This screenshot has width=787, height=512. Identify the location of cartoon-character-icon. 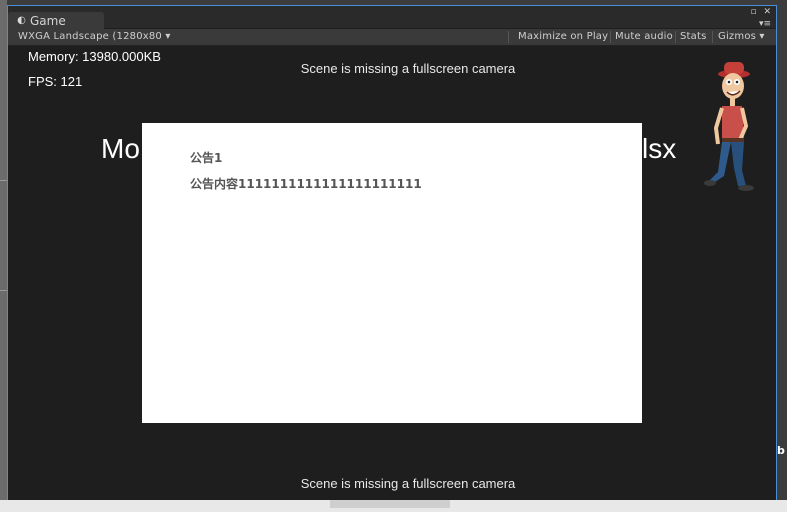
(729, 126).